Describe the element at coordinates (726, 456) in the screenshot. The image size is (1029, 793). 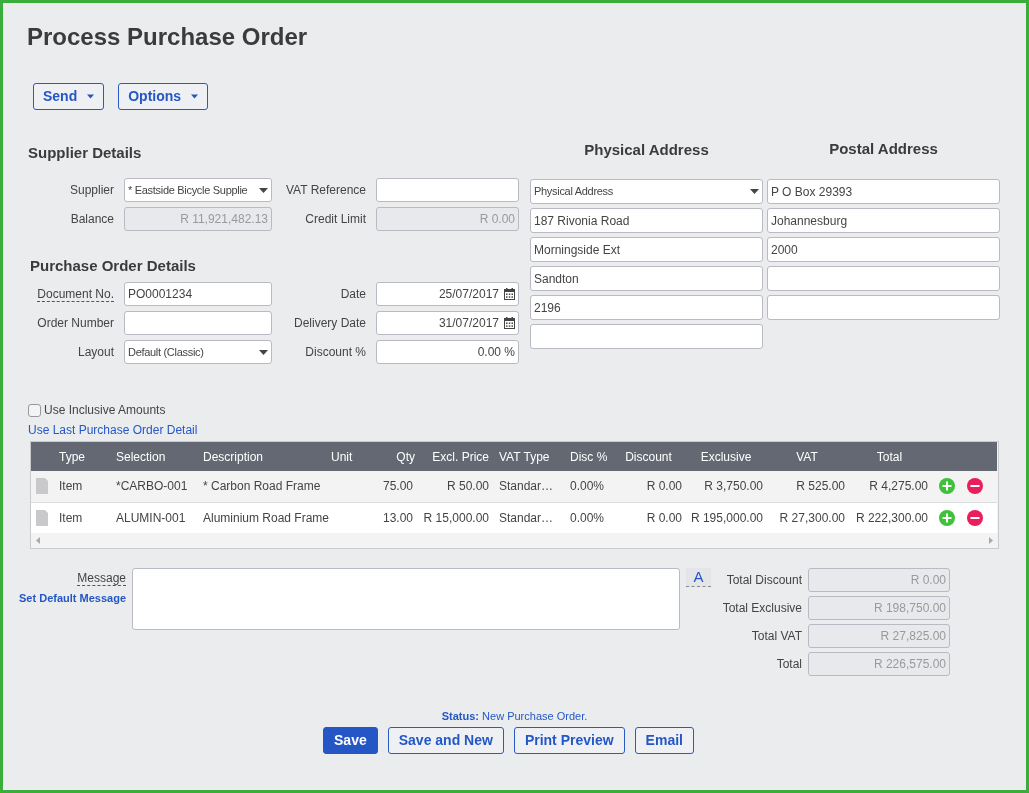
I see `column-header: Exclusive` at that location.